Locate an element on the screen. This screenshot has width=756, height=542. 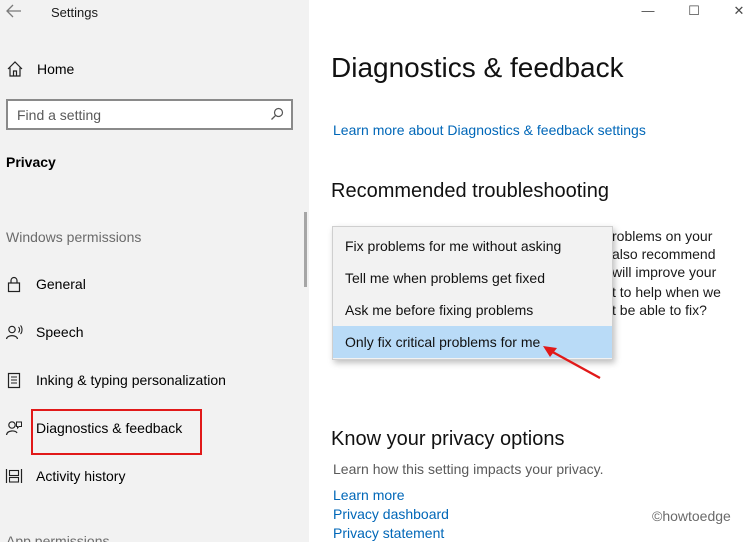
description-text-line: roblems on your is located at coordinates (662, 236).